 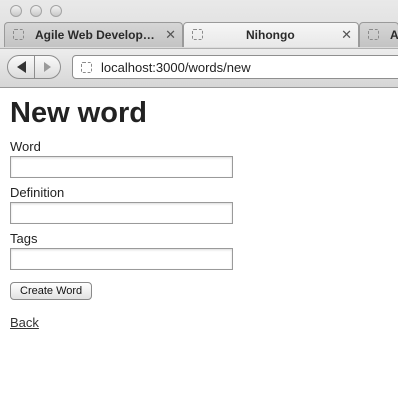 I want to click on back-link: Back, so click(x=200, y=322).